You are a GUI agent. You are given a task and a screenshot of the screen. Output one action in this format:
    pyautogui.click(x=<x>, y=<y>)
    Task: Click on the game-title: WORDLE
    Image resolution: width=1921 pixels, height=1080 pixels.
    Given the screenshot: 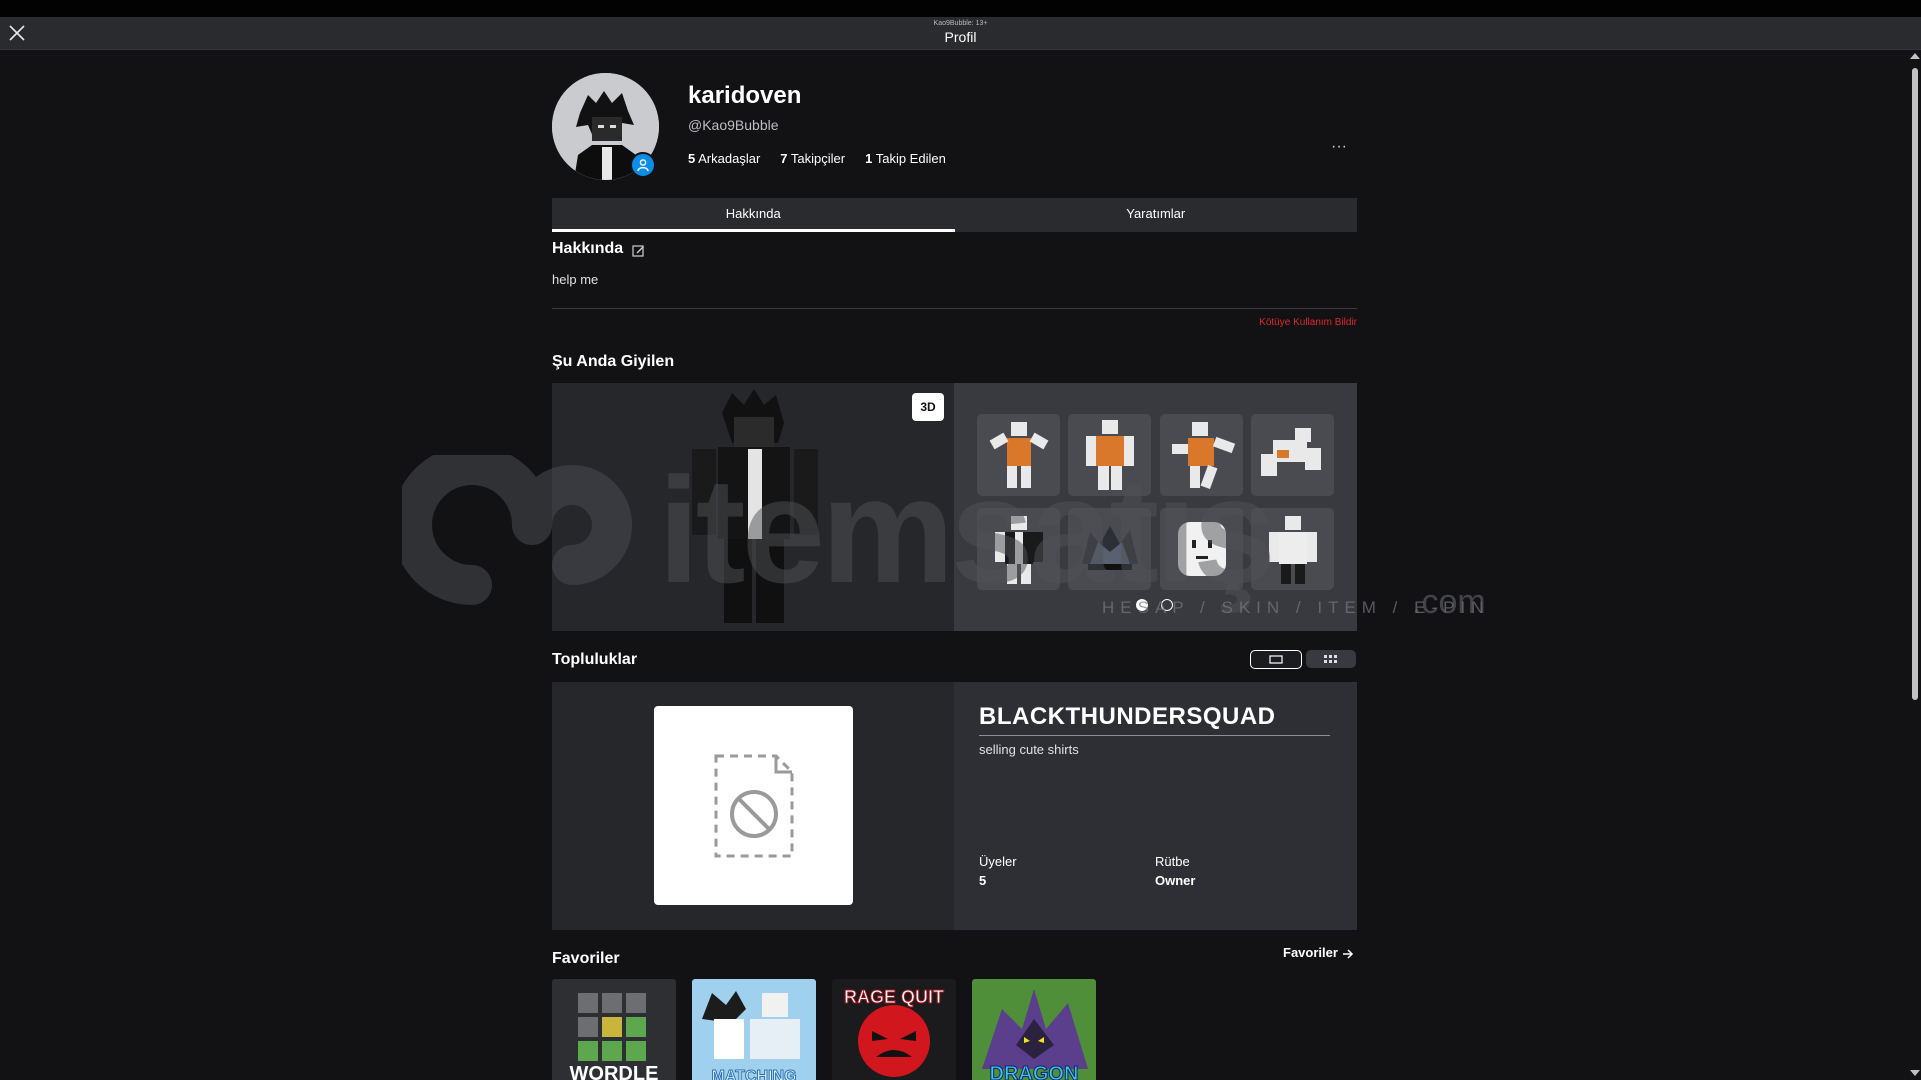 What is the action you would take?
    pyautogui.click(x=614, y=1071)
    